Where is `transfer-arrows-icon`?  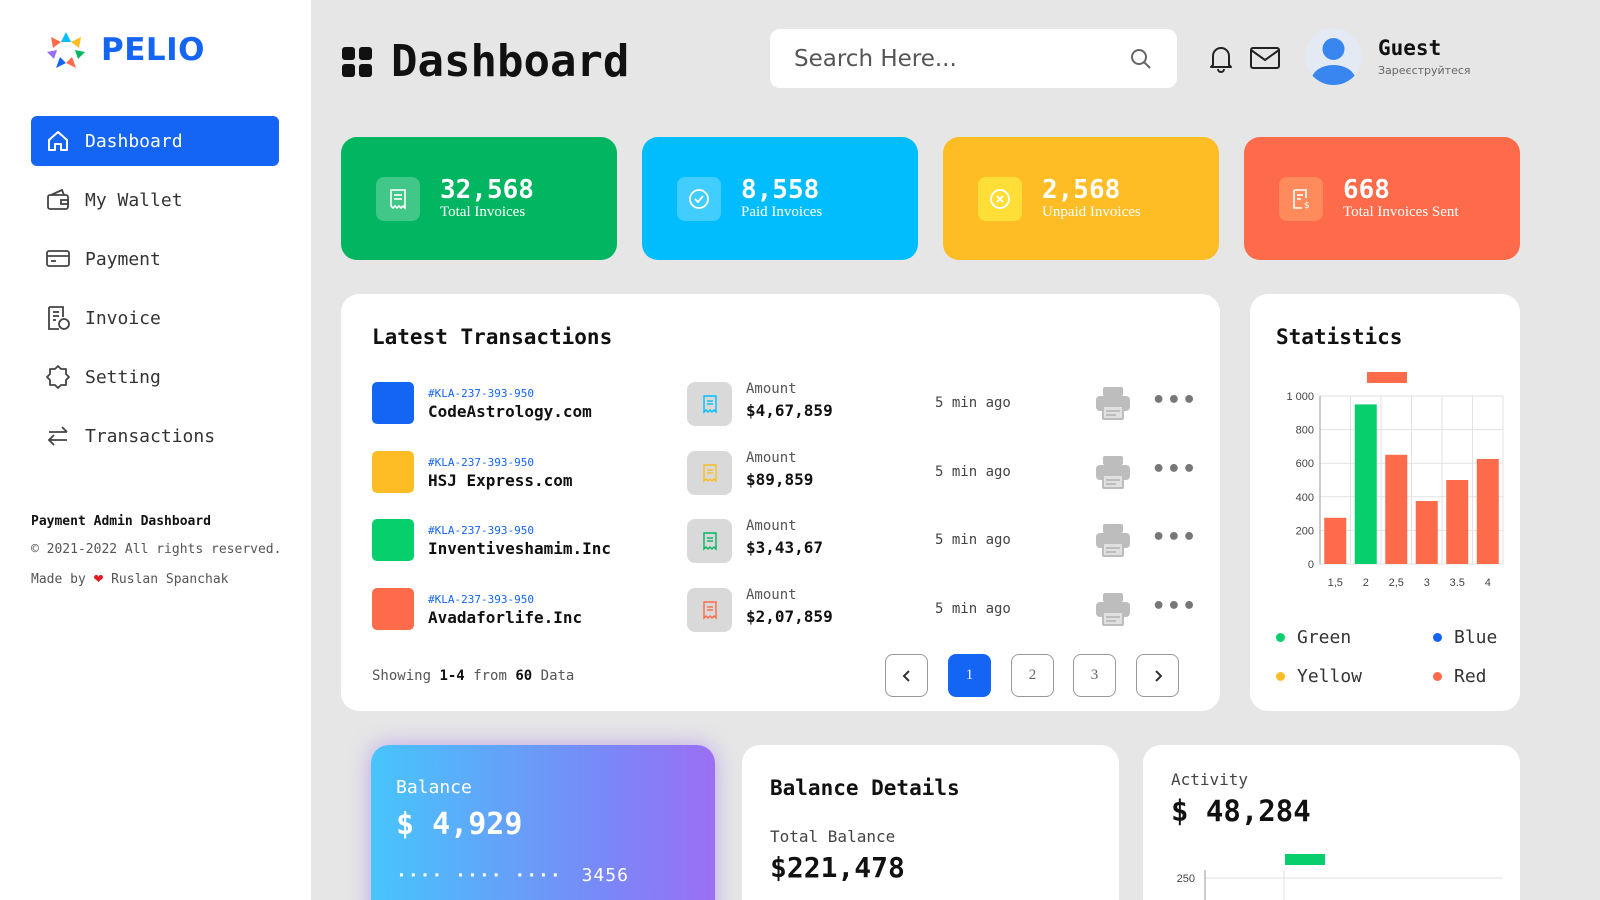
transfer-arrows-icon is located at coordinates (57, 436).